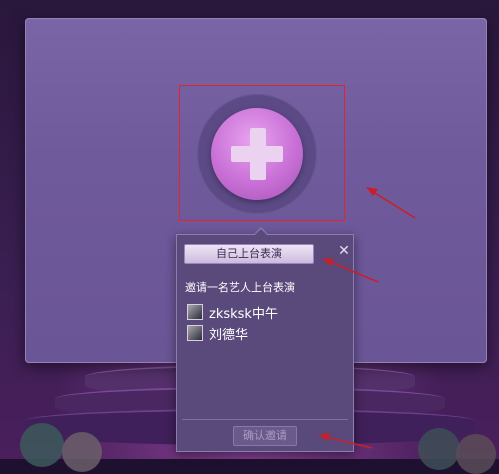  Describe the element at coordinates (265, 436) in the screenshot. I see `confirm-invite-button: 确认邀请` at that location.